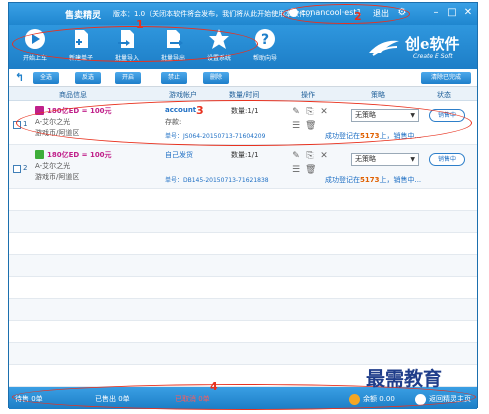  Describe the element at coordinates (365, 159) in the screenshot. I see `strategy-value: 无策略` at that location.